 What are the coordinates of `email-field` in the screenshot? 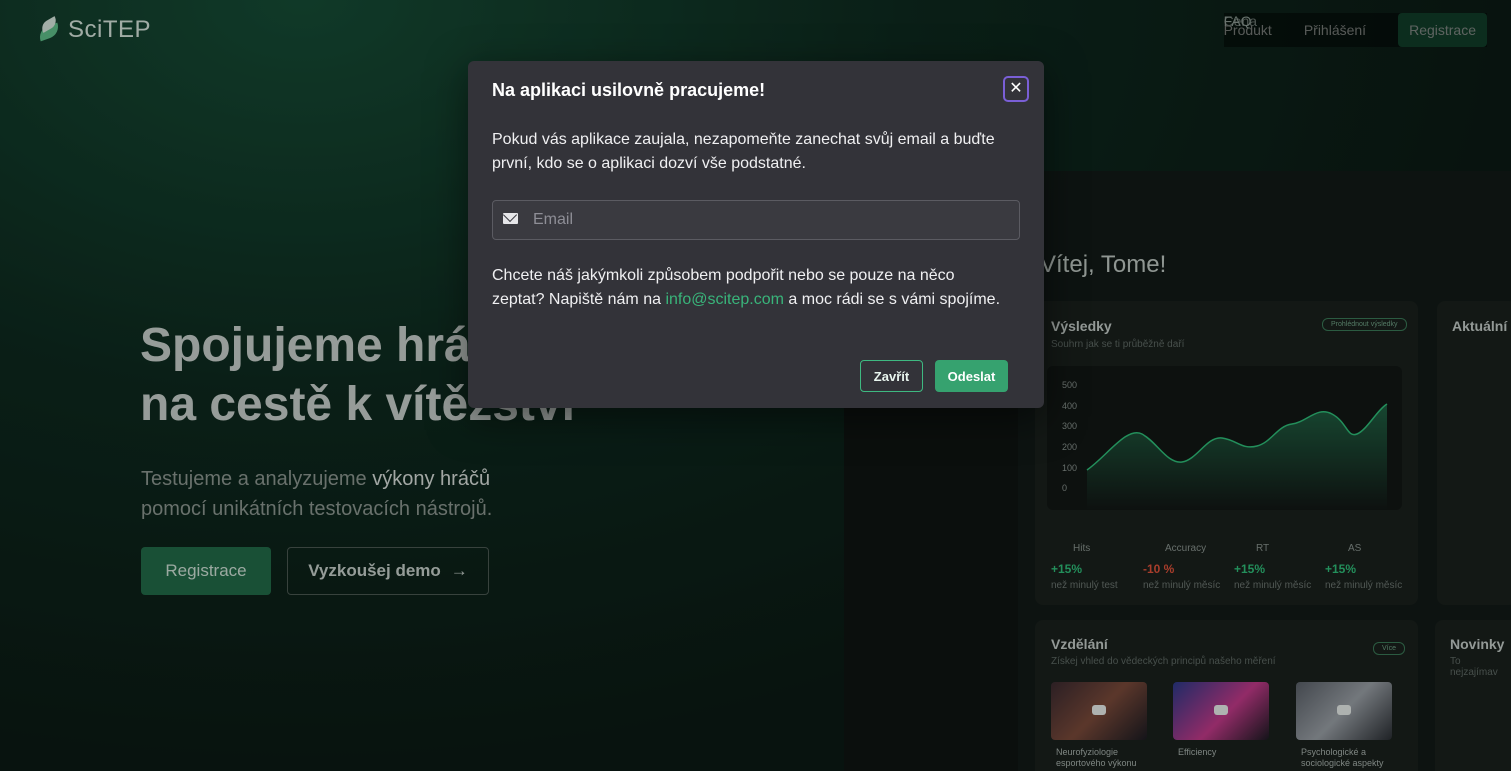 It's located at (756, 220).